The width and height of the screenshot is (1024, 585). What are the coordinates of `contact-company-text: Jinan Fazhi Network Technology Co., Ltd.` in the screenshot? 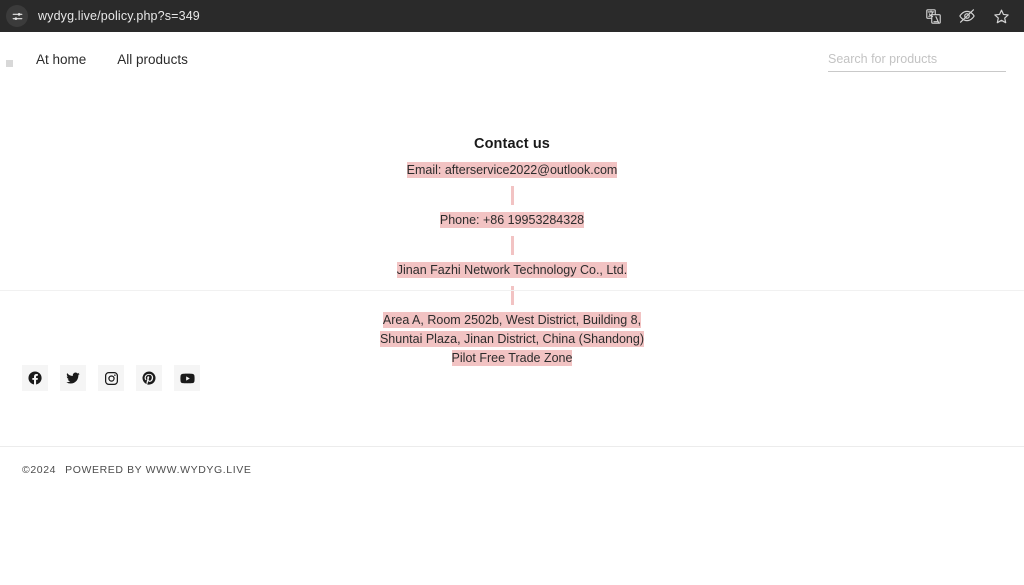 It's located at (512, 270).